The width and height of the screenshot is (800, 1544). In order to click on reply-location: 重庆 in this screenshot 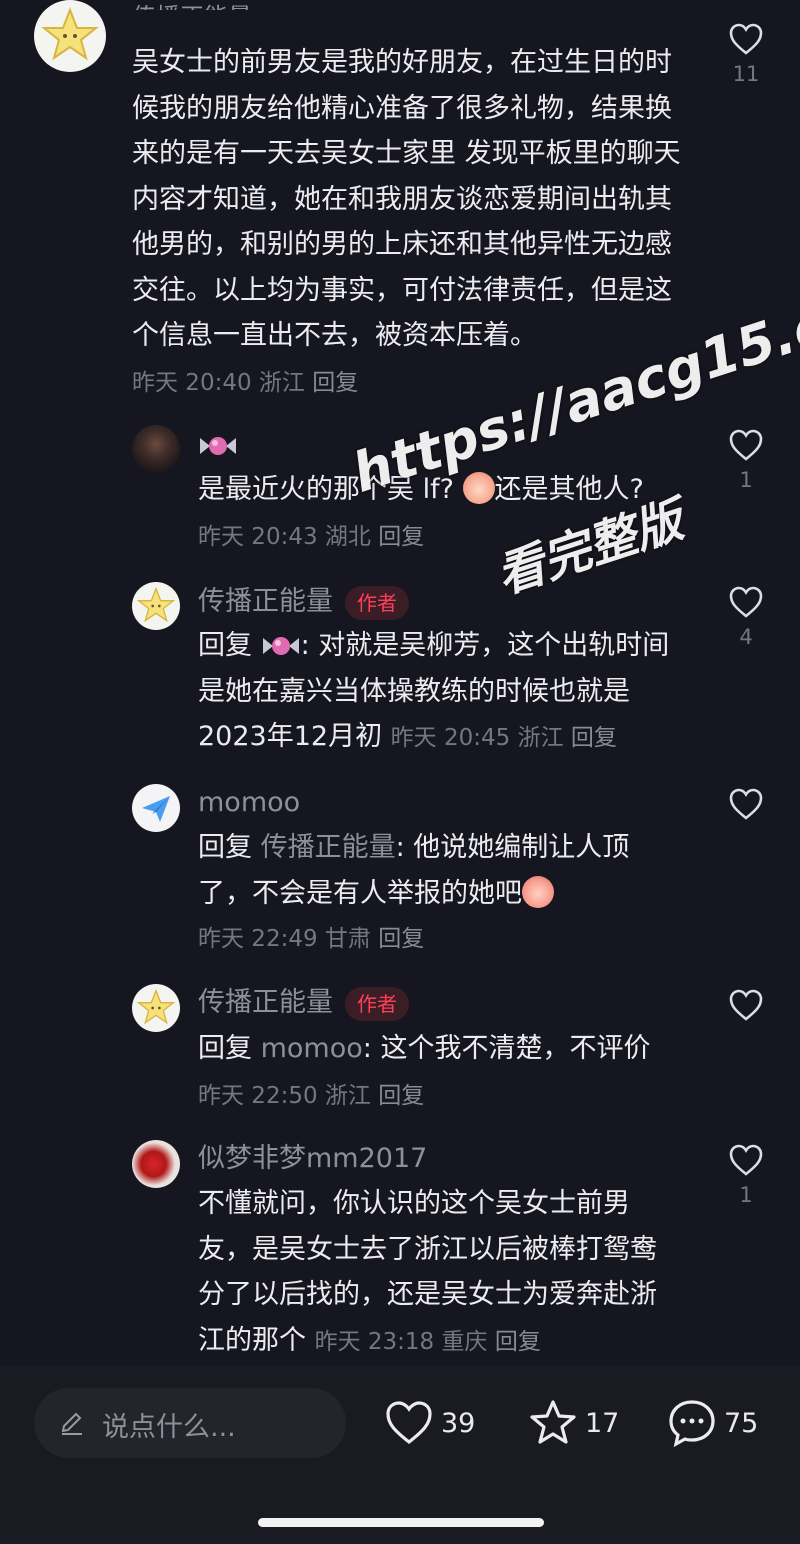, I will do `click(464, 1341)`.